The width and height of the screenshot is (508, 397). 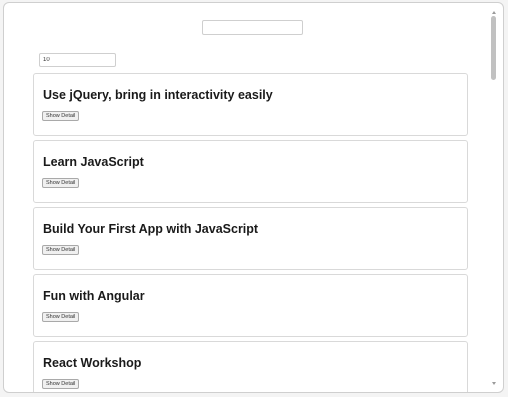 What do you see at coordinates (77, 60) in the screenshot?
I see `count-input` at bounding box center [77, 60].